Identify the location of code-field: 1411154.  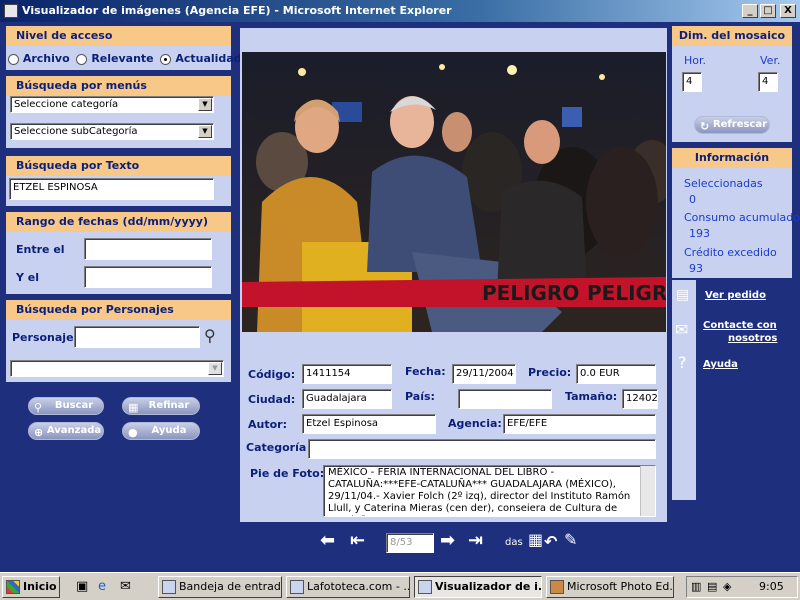
(347, 374).